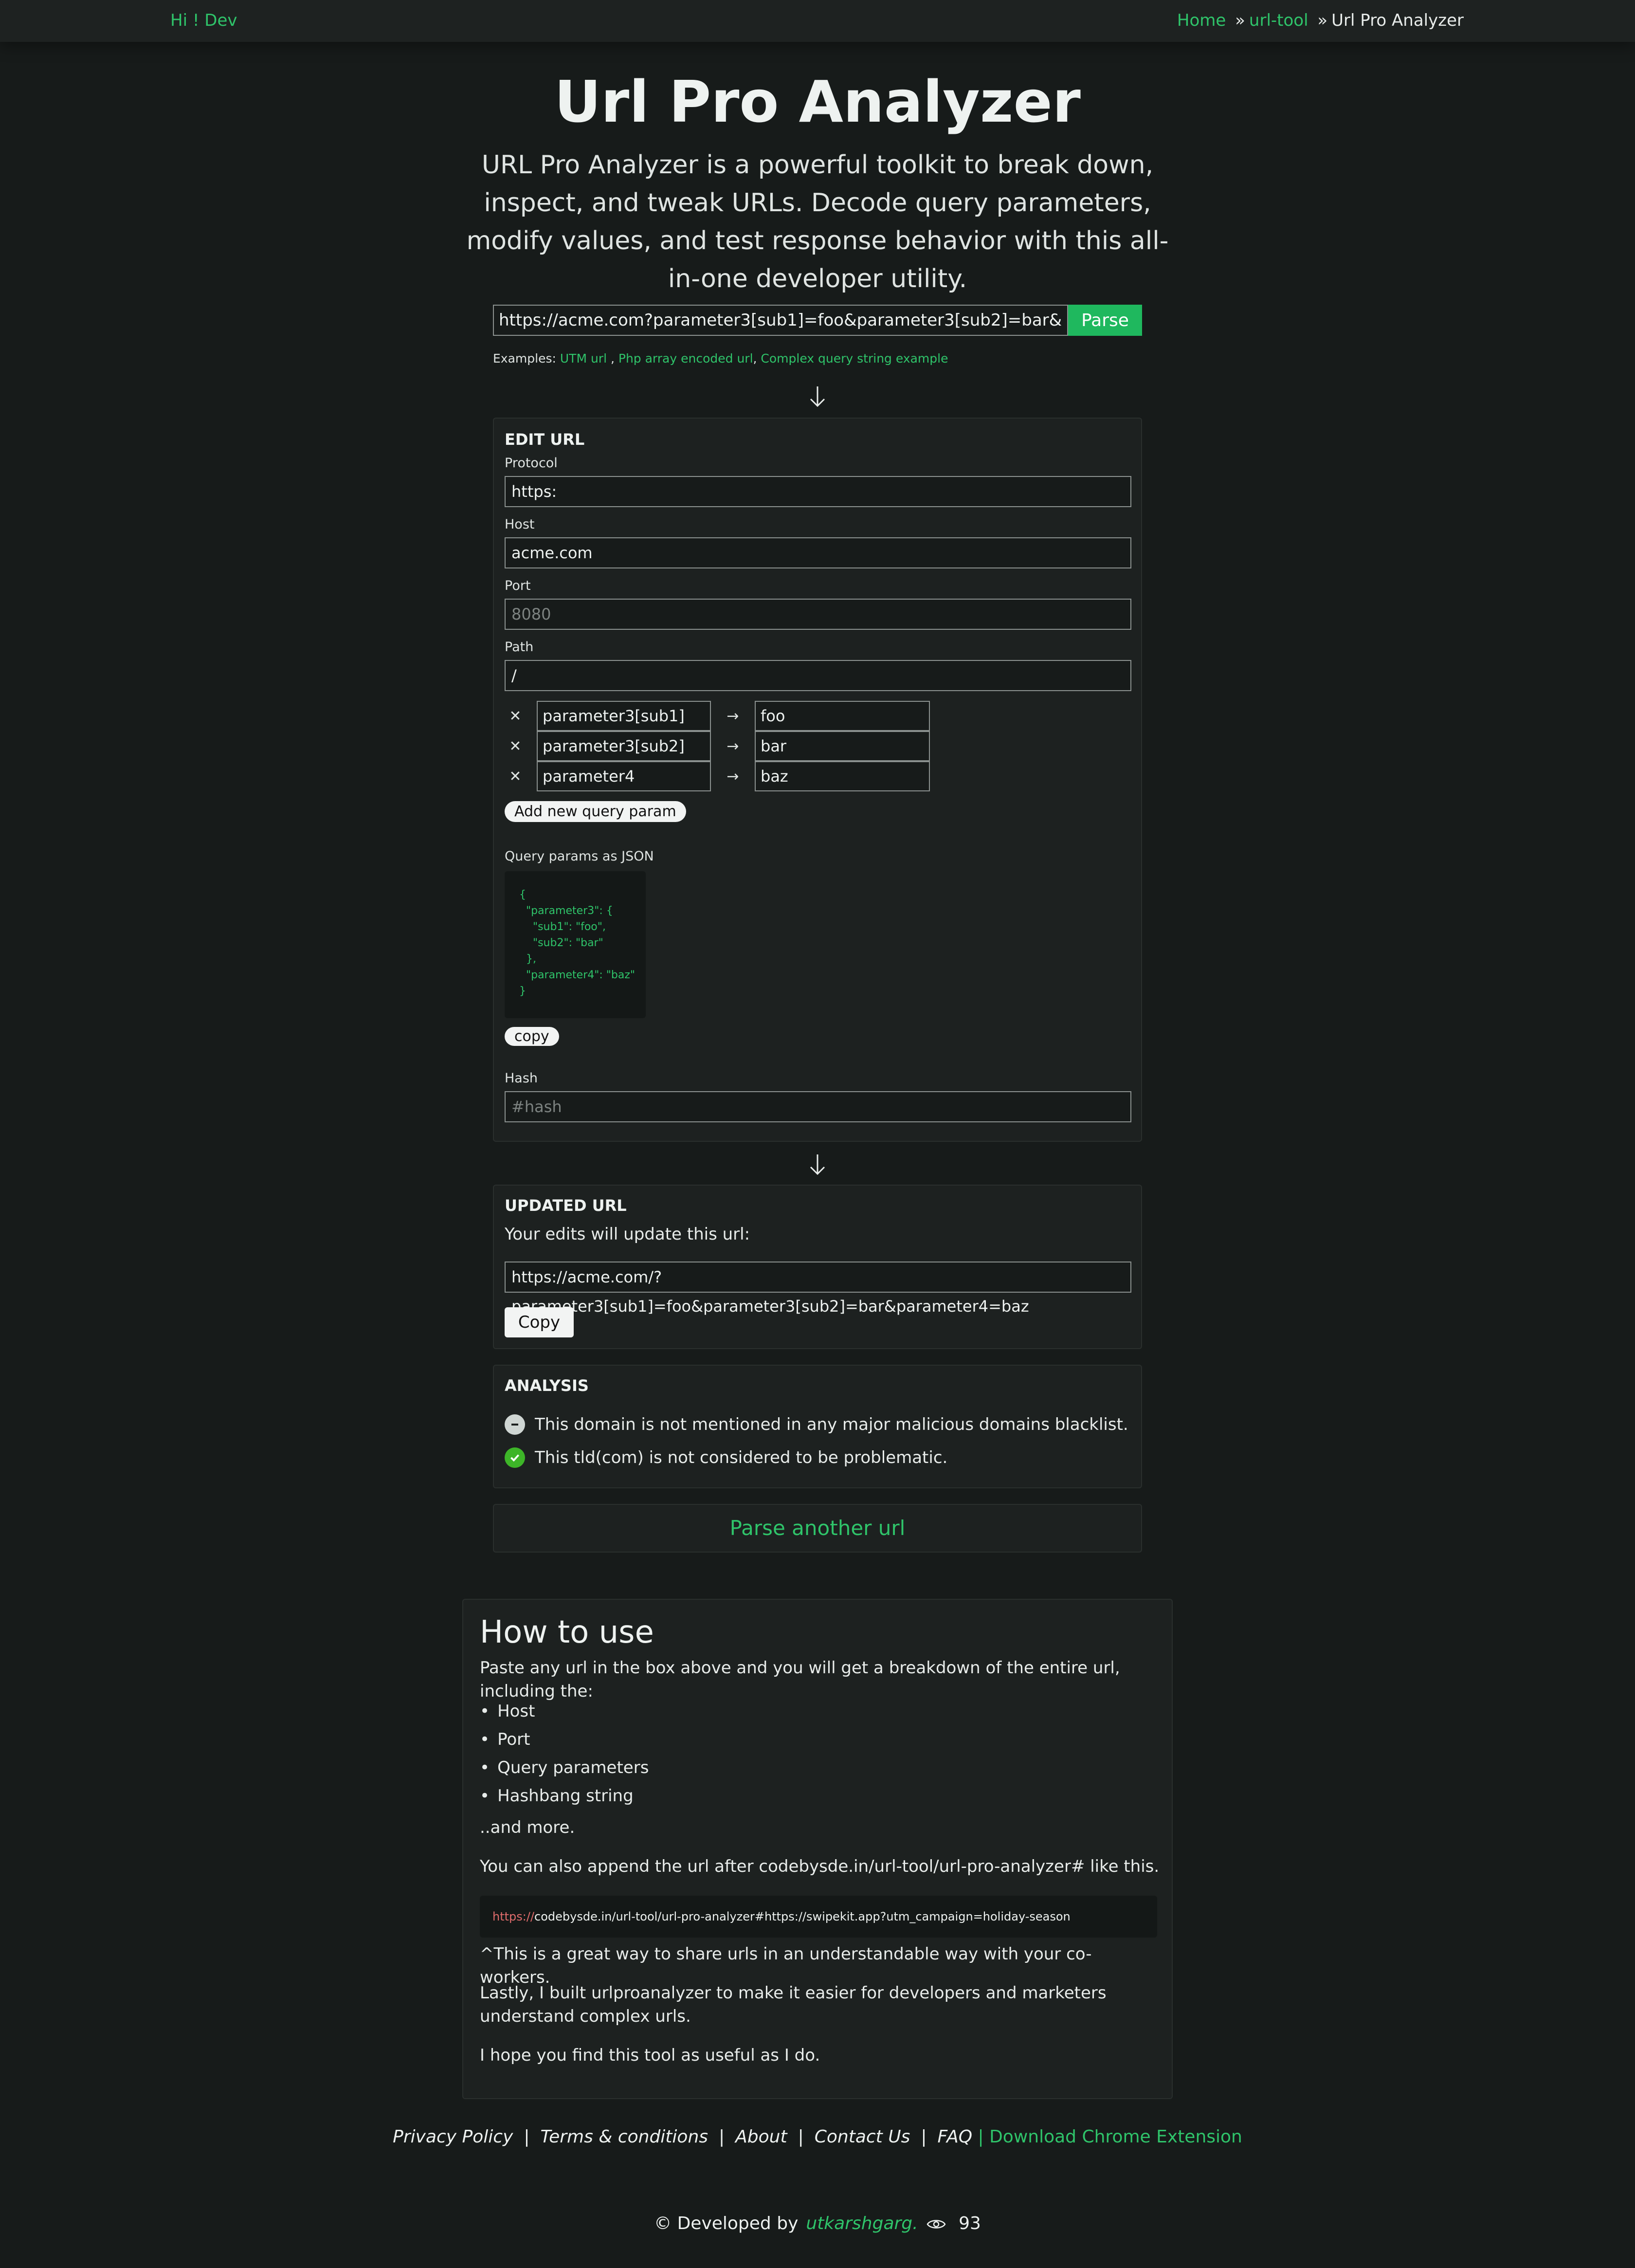 The image size is (1635, 2268). What do you see at coordinates (717, 716) in the screenshot?
I see `query-param-row: ✕ parameter3[sub1] → foo` at bounding box center [717, 716].